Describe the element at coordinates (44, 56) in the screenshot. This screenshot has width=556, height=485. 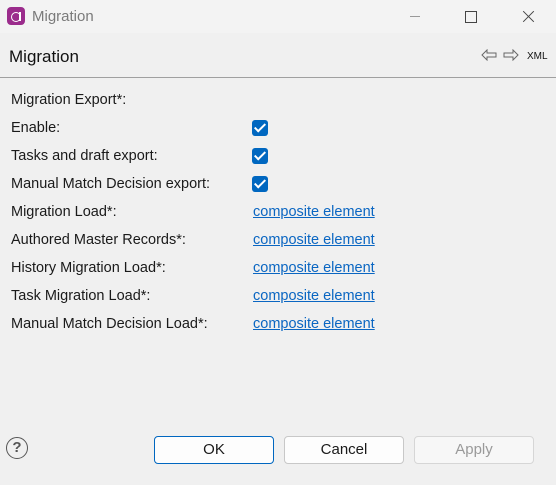
I see `page-title: Migration` at that location.